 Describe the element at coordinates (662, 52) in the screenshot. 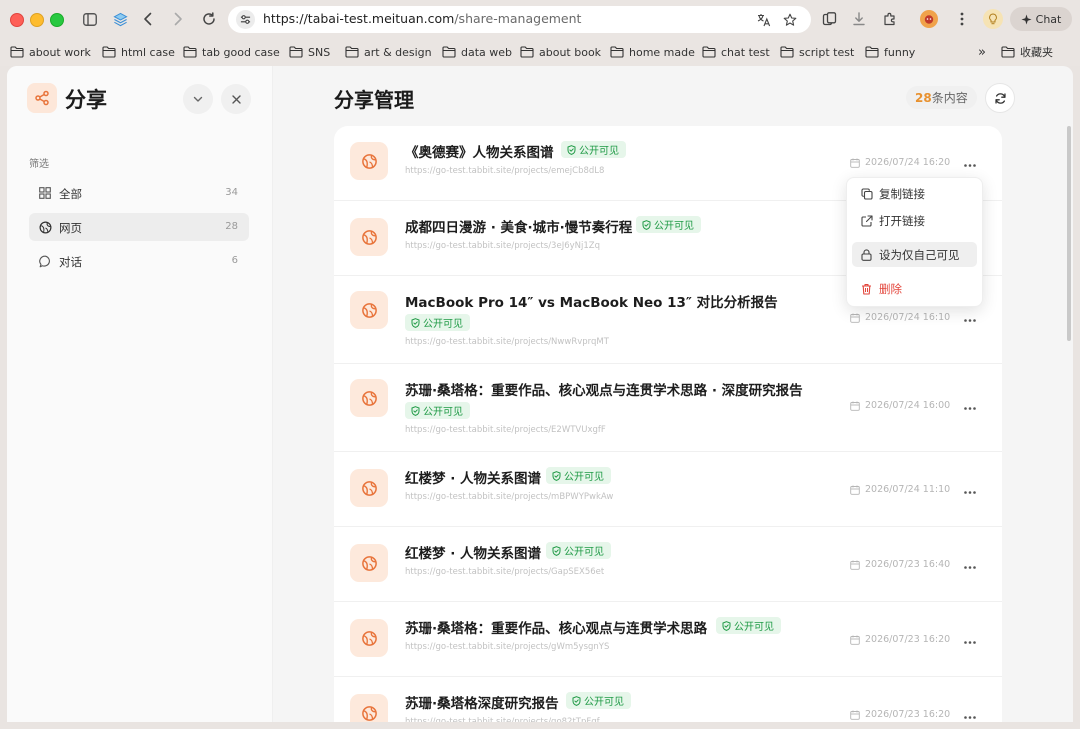

I see `bookmark-label: home made` at that location.